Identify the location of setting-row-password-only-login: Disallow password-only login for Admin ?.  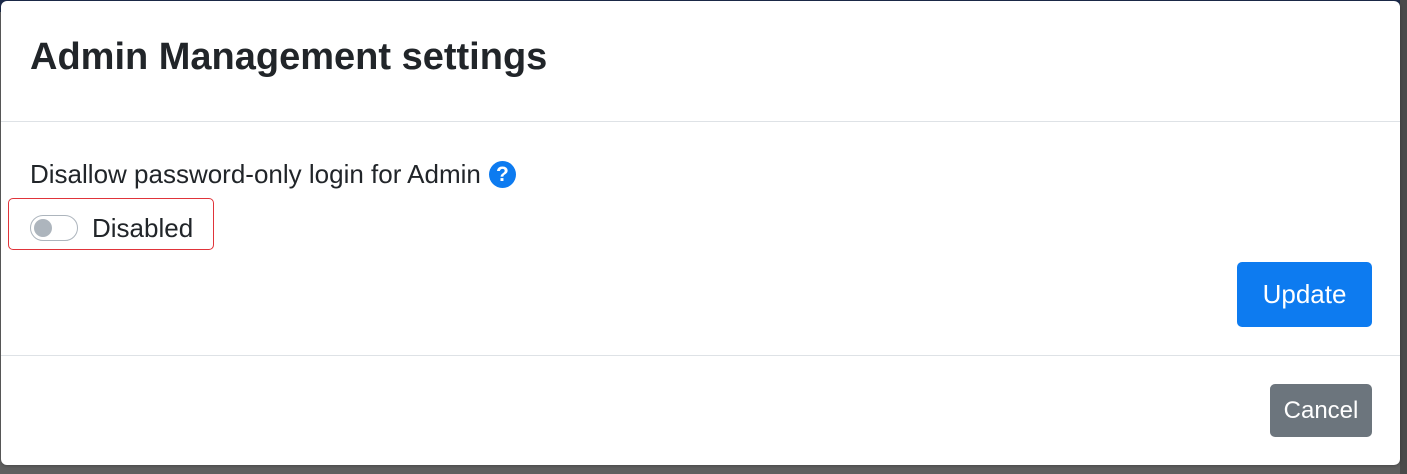
(273, 174).